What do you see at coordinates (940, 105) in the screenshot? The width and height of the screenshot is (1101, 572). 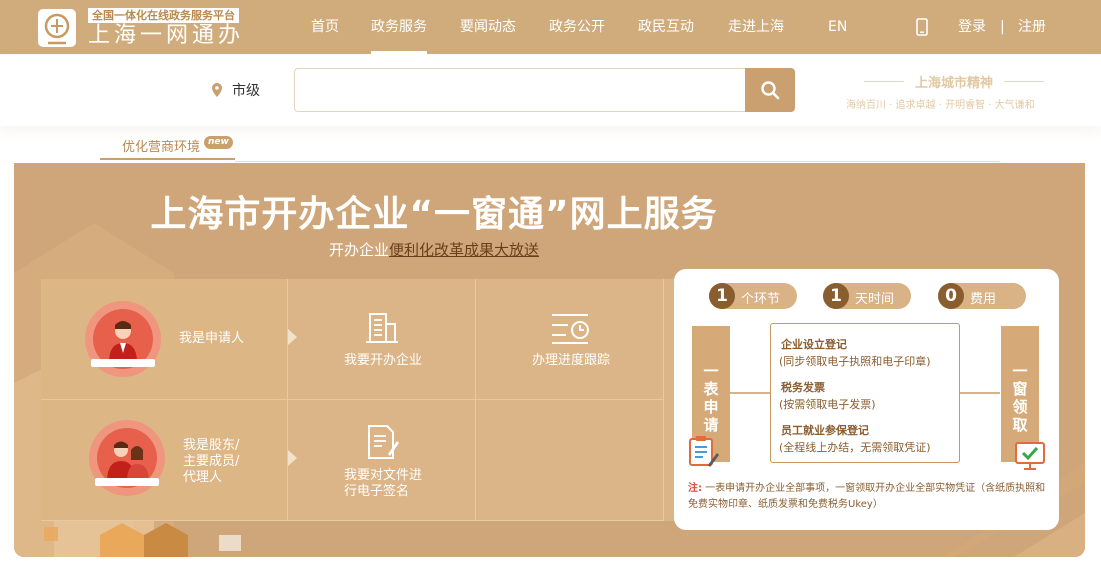 I see `city-spirit-words: 海纳百川 · 追求卓越 · 开明睿智 · 大气谦和` at bounding box center [940, 105].